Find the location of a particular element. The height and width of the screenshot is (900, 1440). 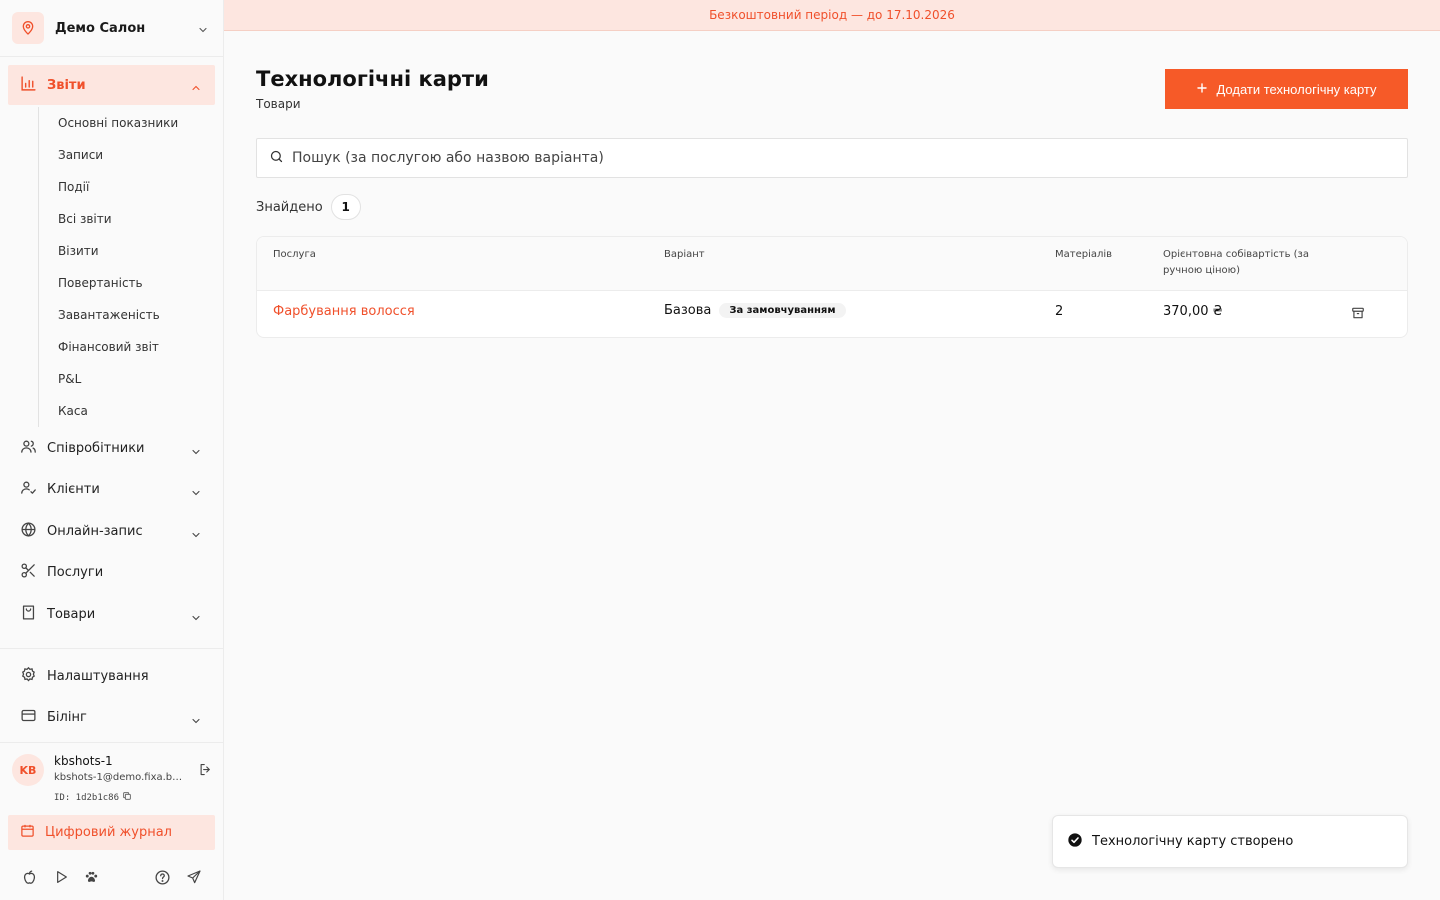

service-link: Фарбування волосся is located at coordinates (344, 311).